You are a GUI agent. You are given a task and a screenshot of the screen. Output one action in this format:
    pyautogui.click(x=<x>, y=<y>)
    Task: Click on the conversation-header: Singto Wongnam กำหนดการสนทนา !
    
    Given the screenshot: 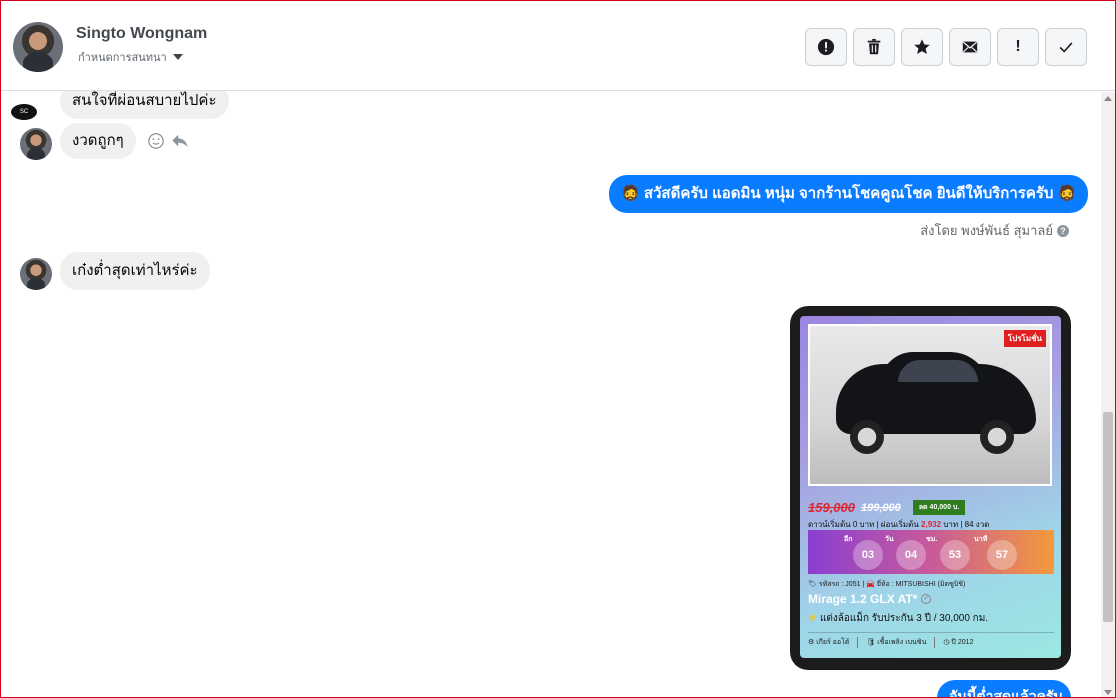 What is the action you would take?
    pyautogui.click(x=558, y=46)
    